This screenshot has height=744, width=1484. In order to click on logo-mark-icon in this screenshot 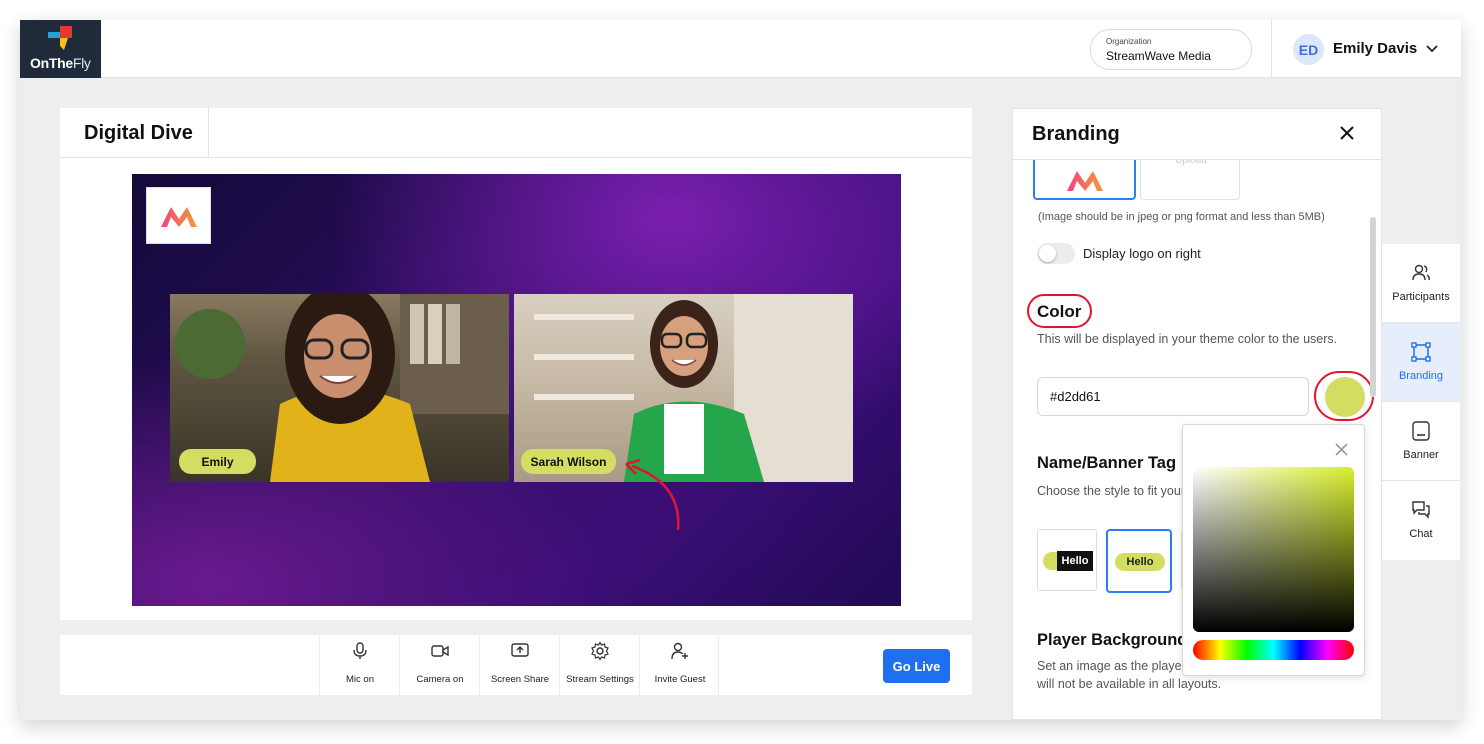, I will do `click(60, 38)`.